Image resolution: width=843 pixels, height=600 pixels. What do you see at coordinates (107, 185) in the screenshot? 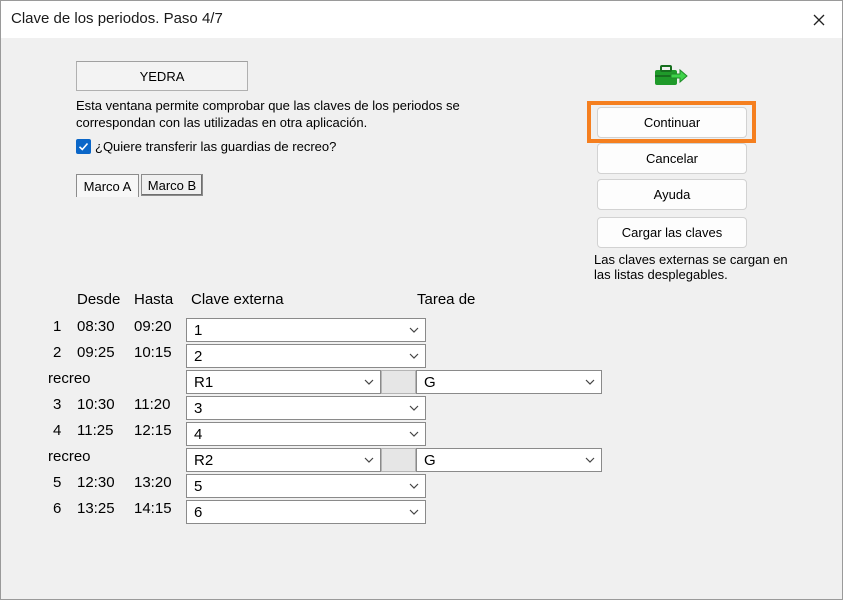
I see `tab-marco-a: Marco A` at bounding box center [107, 185].